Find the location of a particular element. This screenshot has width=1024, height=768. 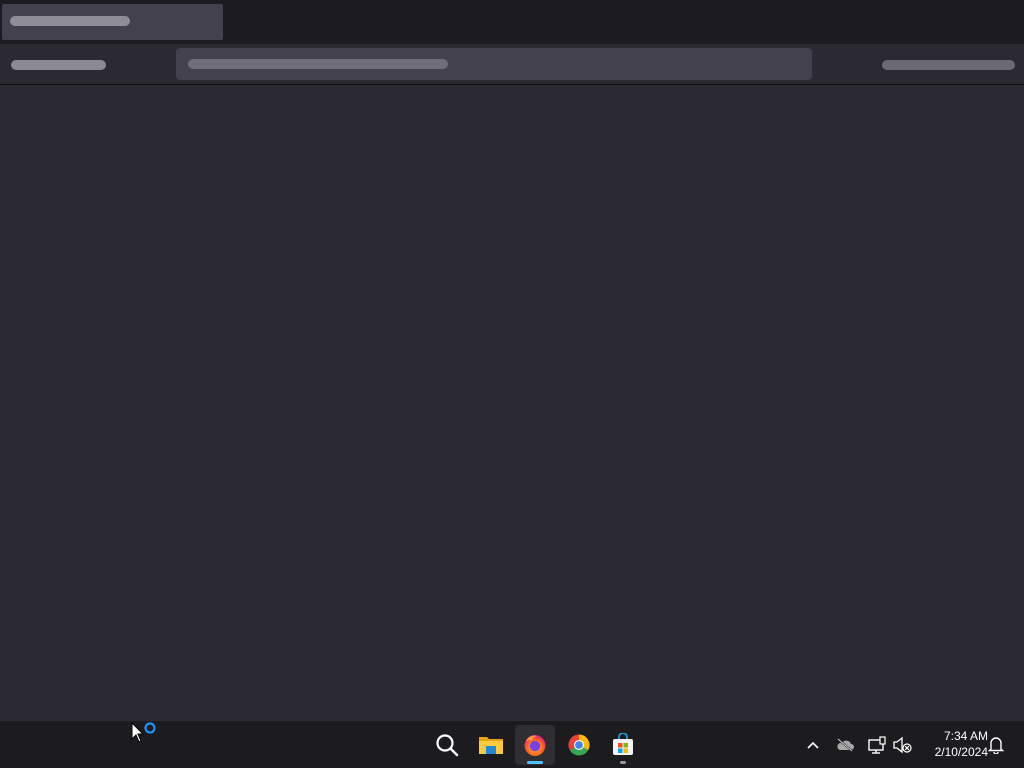

taskbar-file-explorer-button is located at coordinates (491, 745).